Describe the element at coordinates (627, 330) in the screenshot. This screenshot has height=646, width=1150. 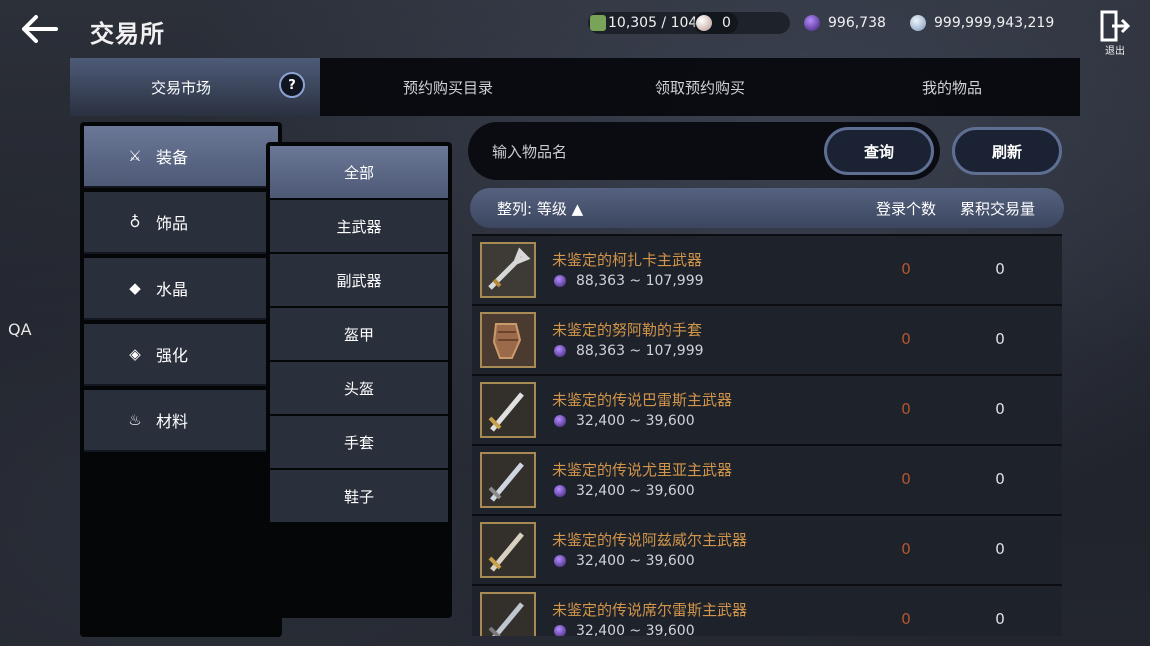
I see `item-name: 未鉴定的努阿勒的手套` at that location.